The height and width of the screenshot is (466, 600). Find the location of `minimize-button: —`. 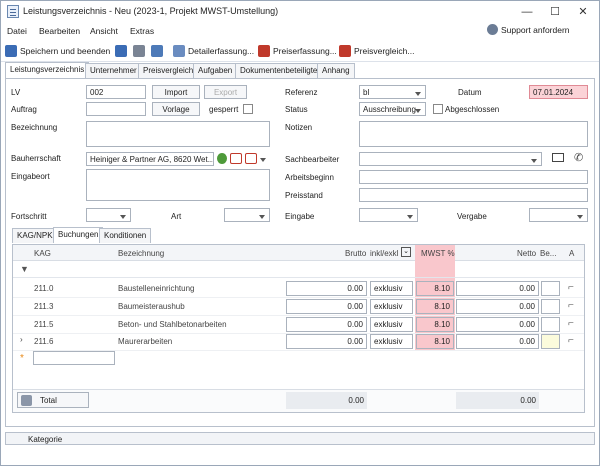

minimize-button: — is located at coordinates (527, 12).